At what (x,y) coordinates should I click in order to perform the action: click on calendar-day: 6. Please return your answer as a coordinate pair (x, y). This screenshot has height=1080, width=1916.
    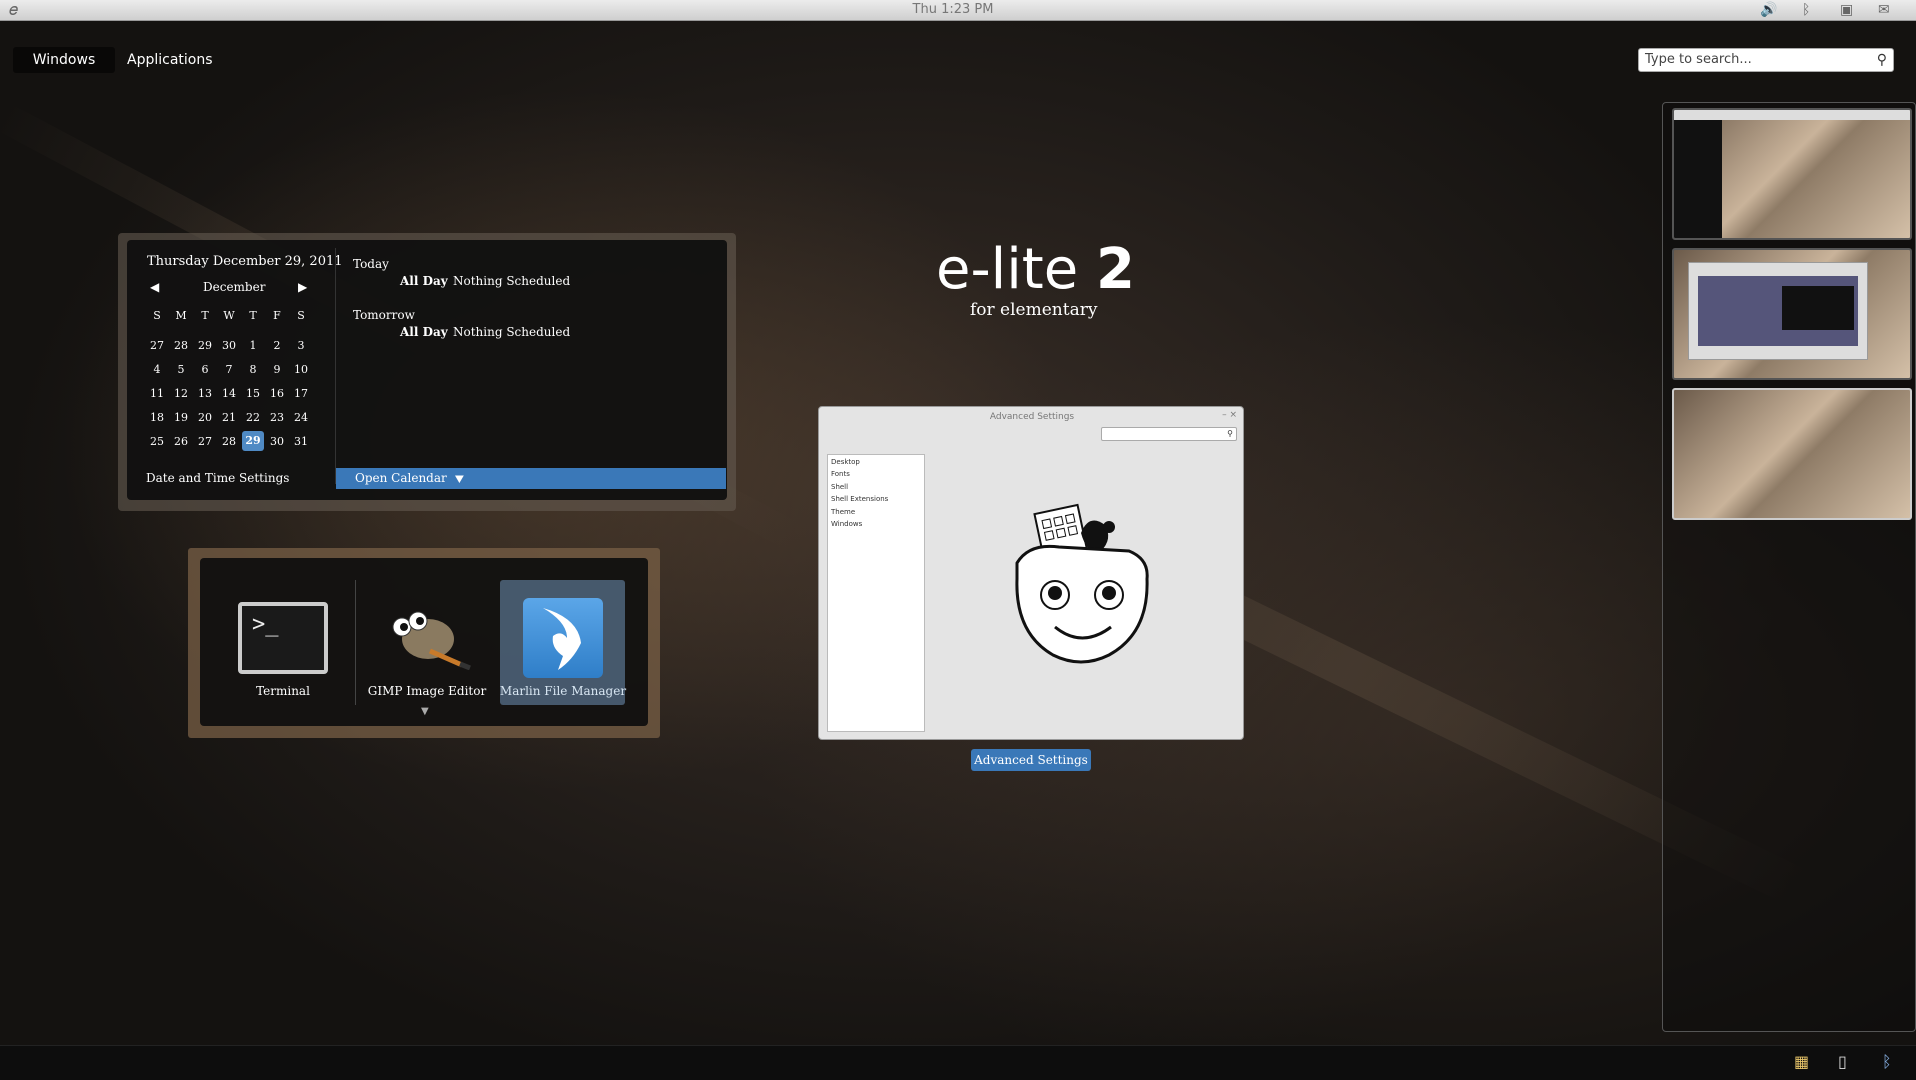
    Looking at the image, I should click on (205, 369).